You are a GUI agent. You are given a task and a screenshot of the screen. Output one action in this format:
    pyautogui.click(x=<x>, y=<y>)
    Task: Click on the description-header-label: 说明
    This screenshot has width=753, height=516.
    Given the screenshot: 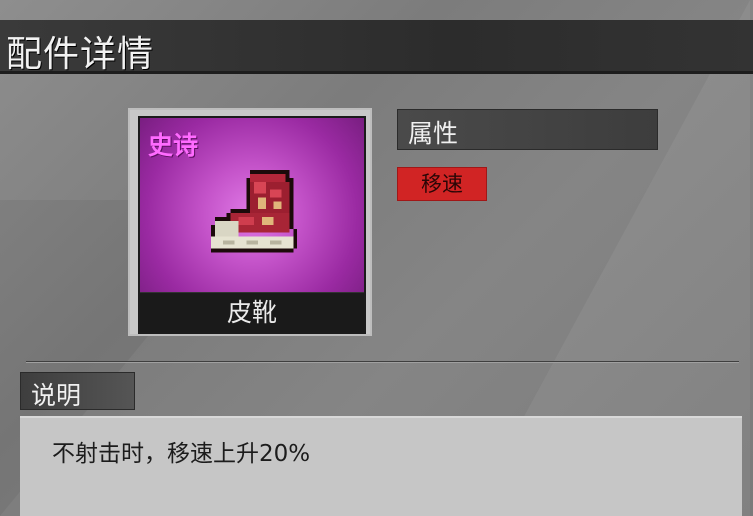 What is the action you would take?
    pyautogui.click(x=56, y=395)
    